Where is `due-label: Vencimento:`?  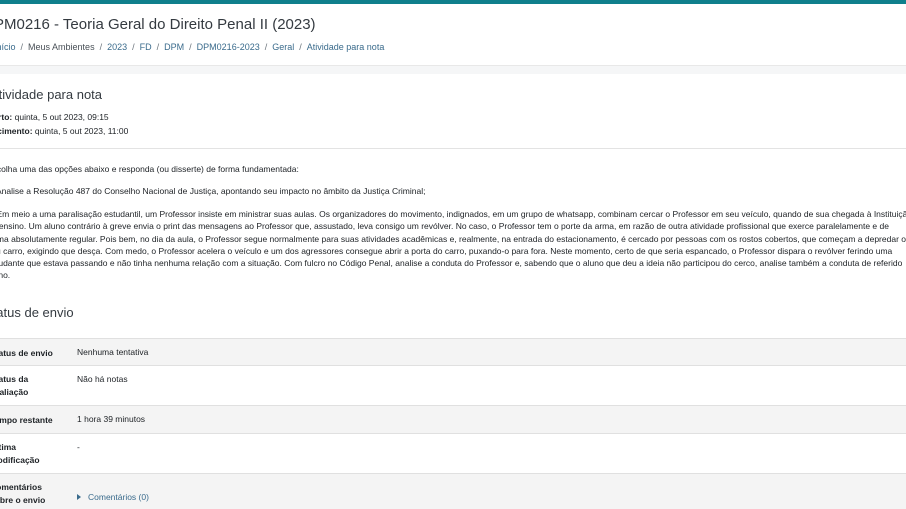
due-label: Vencimento: is located at coordinates (16, 131).